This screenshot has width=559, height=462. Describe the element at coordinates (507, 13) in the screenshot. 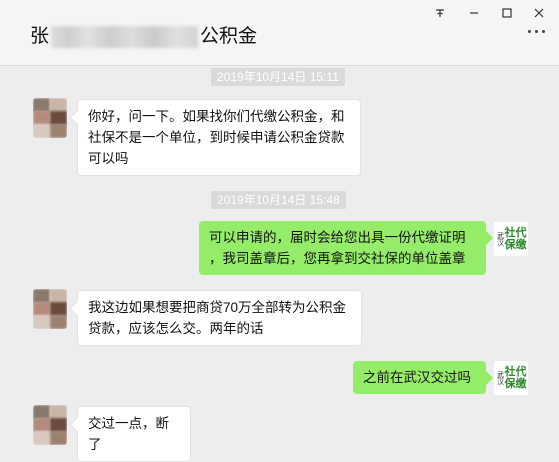

I see `maximize-icon` at that location.